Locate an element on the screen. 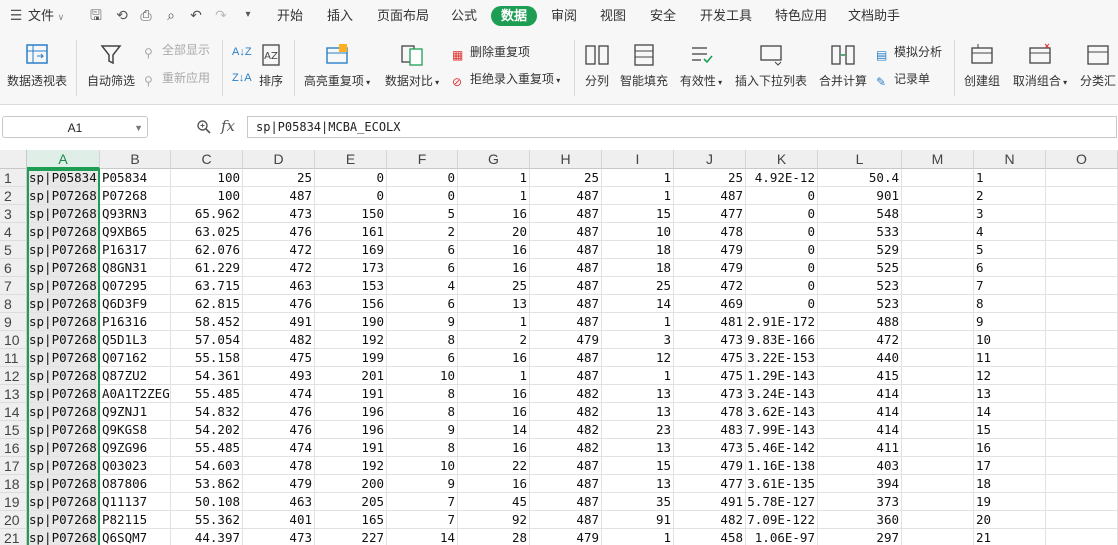  row-header: 19 is located at coordinates (13, 502).